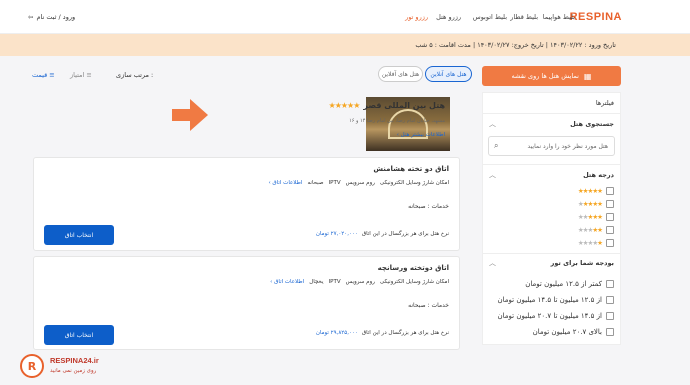 This screenshot has width=690, height=385. Describe the element at coordinates (604, 103) in the screenshot. I see `filters-title: فیلترها` at that location.